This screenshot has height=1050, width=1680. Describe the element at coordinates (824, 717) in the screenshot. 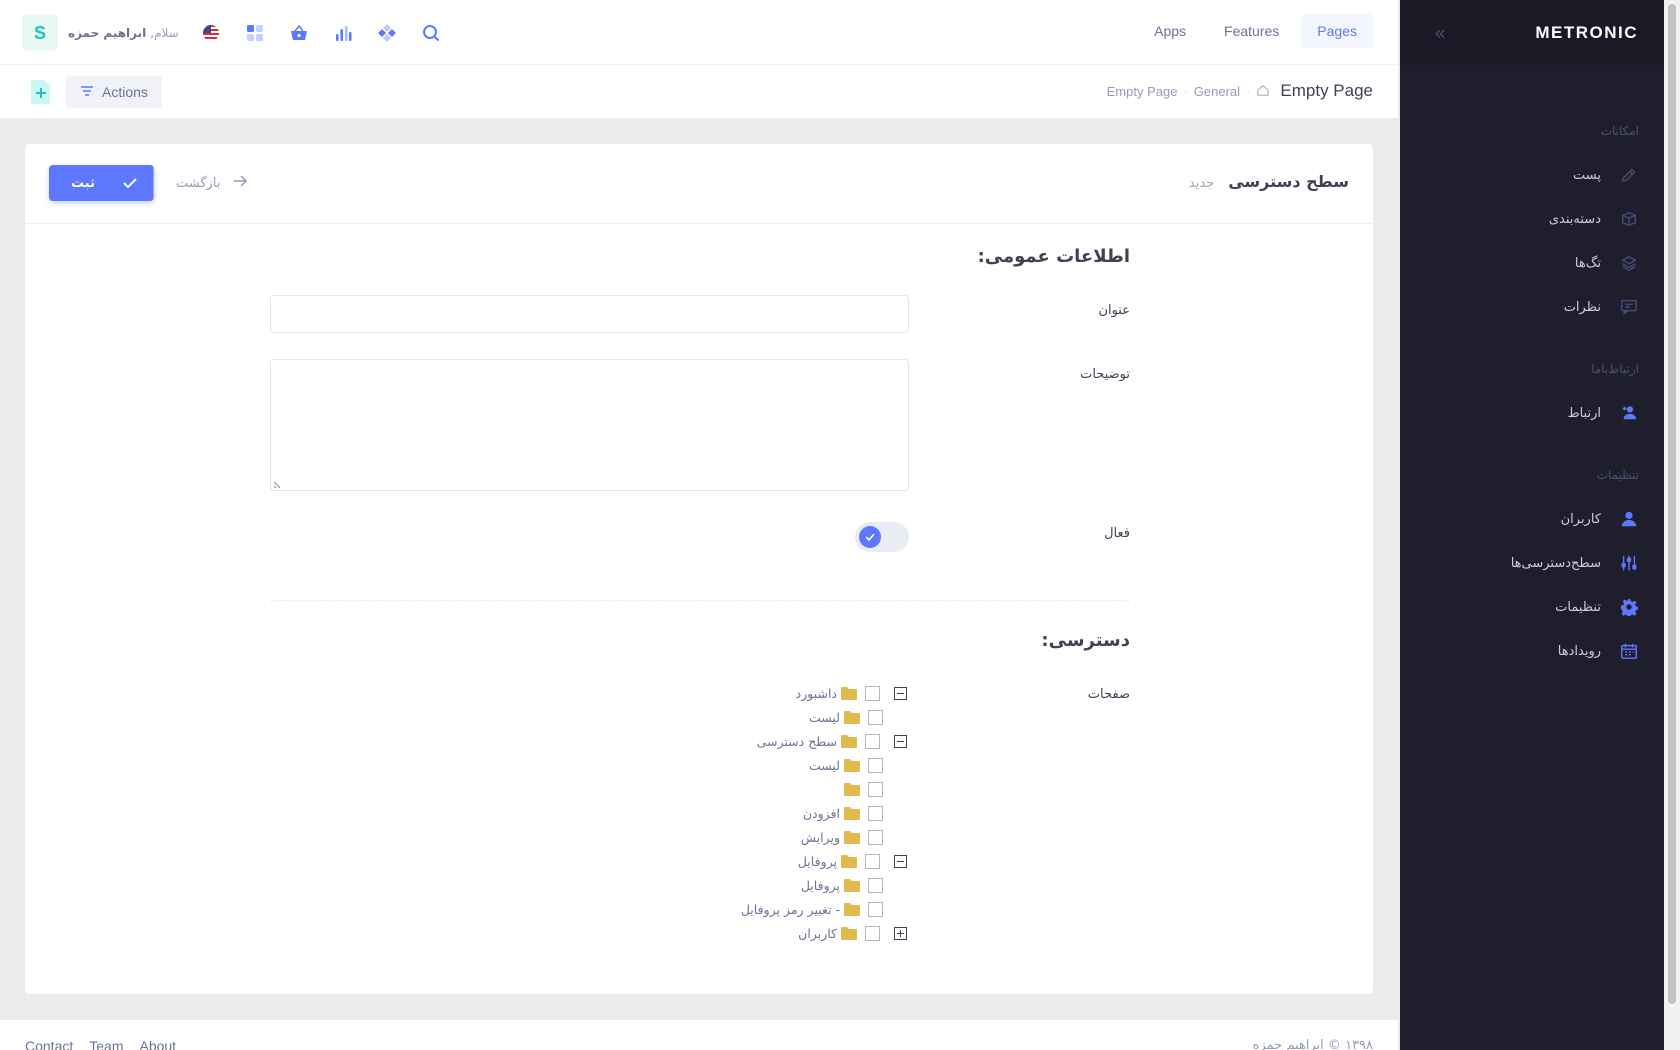

I see `tree-node-label: لیست` at that location.